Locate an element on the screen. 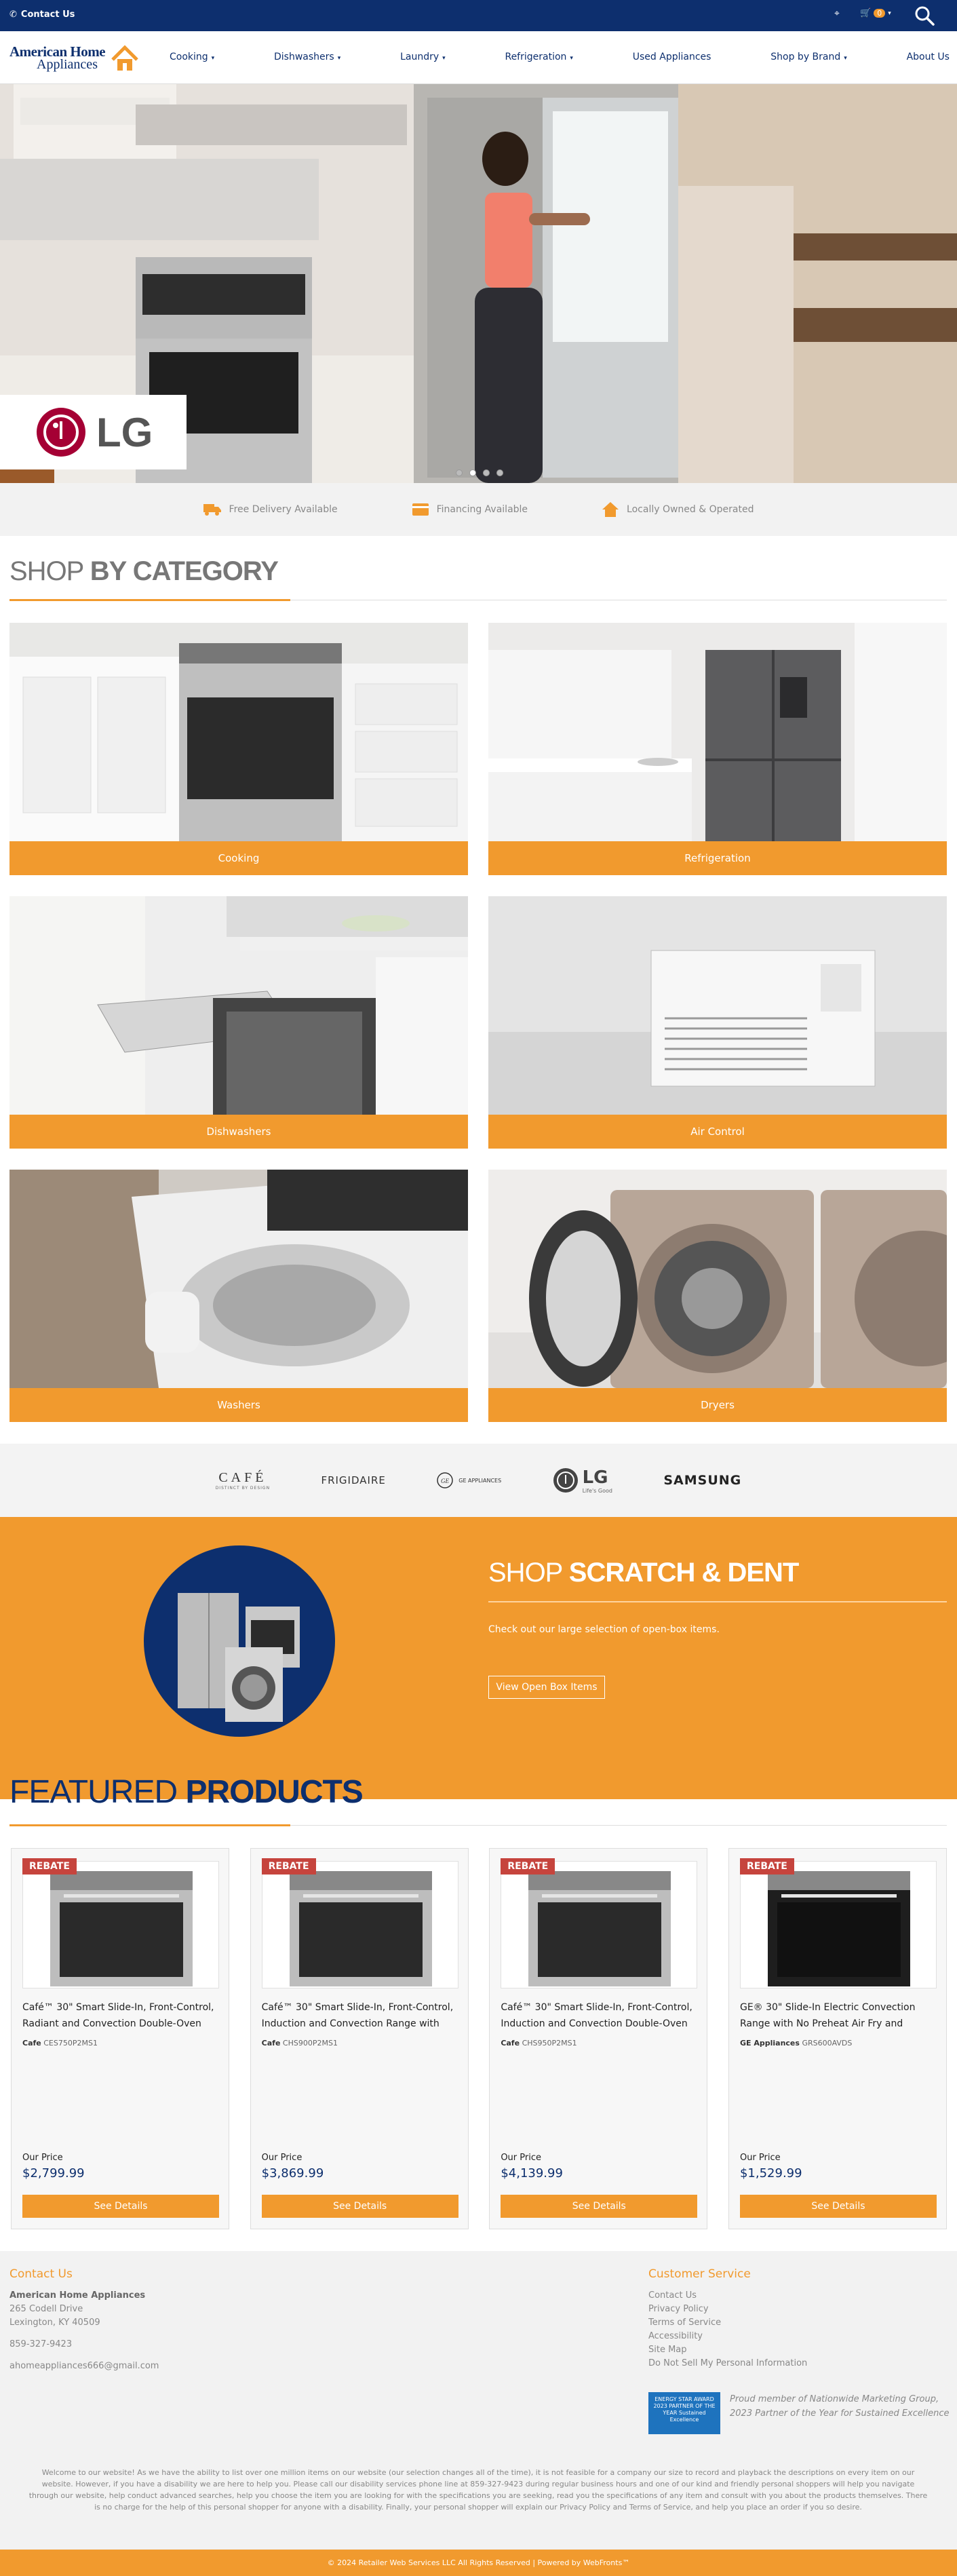 The height and width of the screenshot is (2576, 957). cart-button: 🛒 0 ▾ is located at coordinates (875, 13).